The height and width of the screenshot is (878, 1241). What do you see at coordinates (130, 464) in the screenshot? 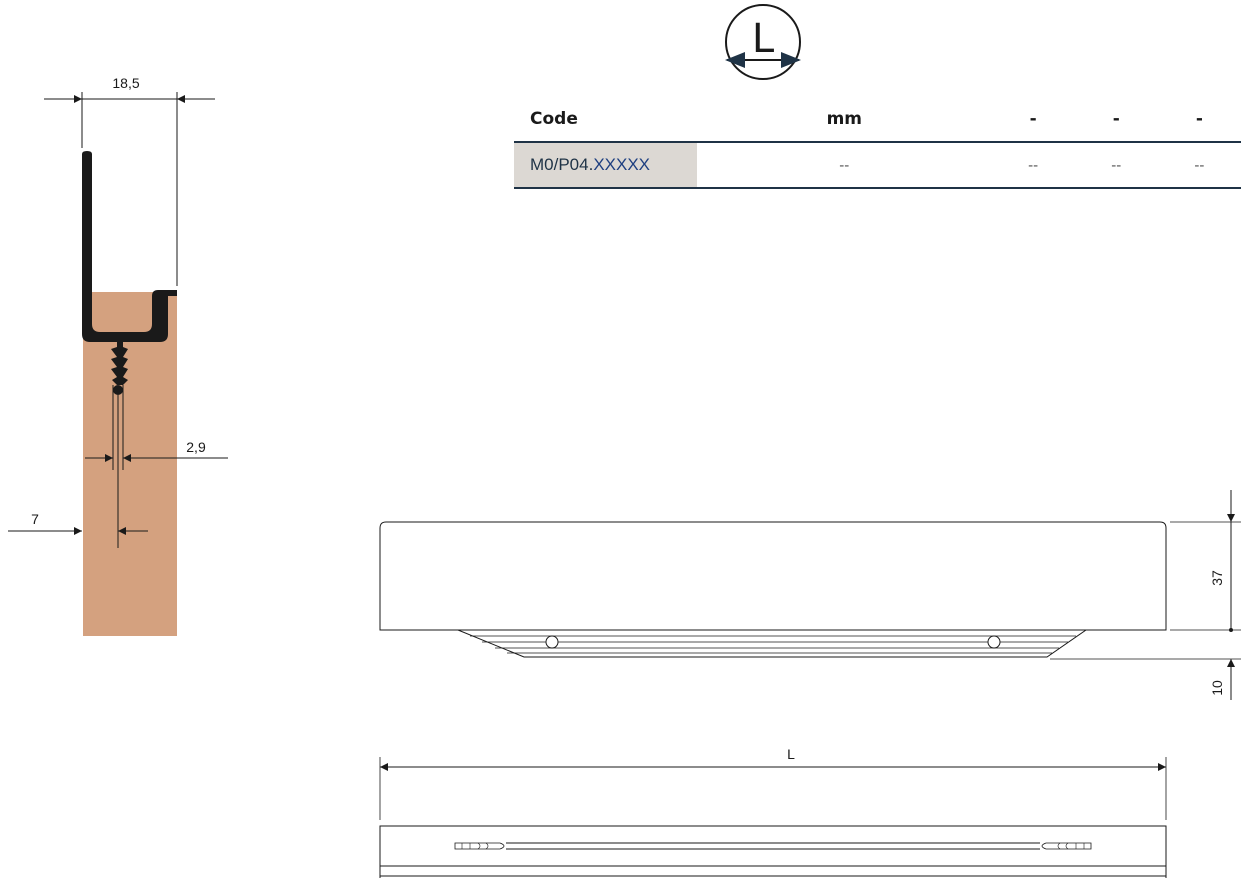
I see `wood-panel` at bounding box center [130, 464].